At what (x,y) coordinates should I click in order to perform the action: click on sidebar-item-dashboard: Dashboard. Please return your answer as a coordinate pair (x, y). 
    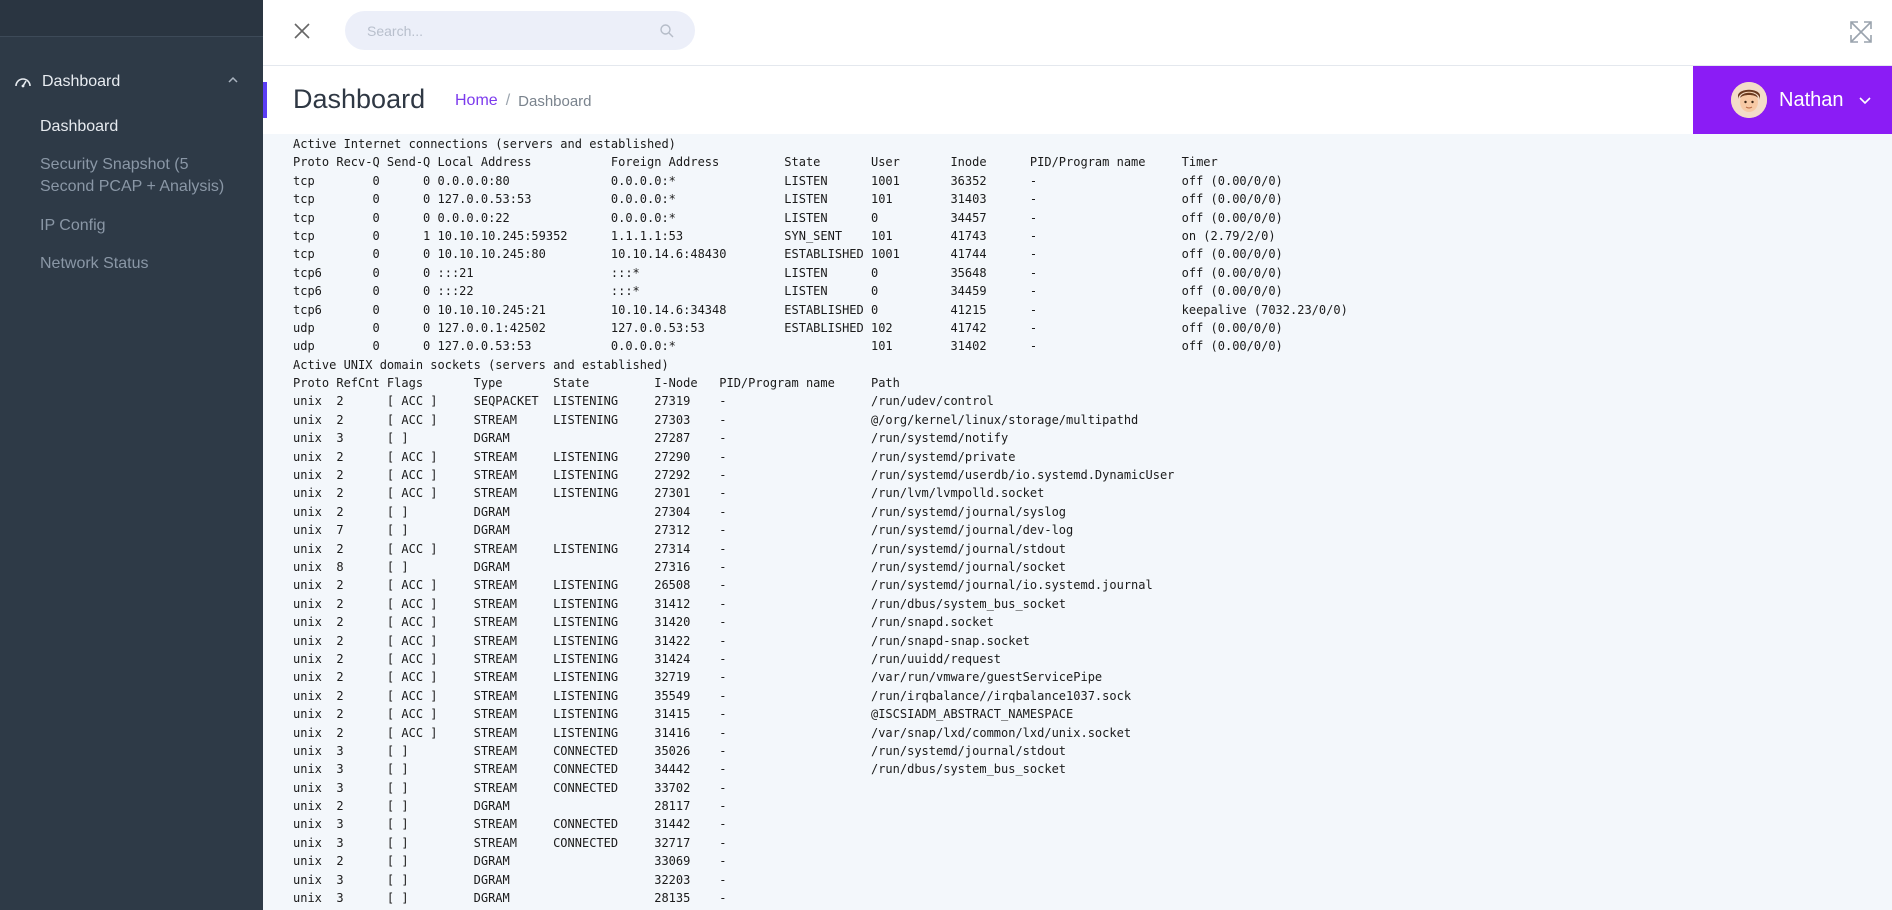
    Looking at the image, I should click on (140, 127).